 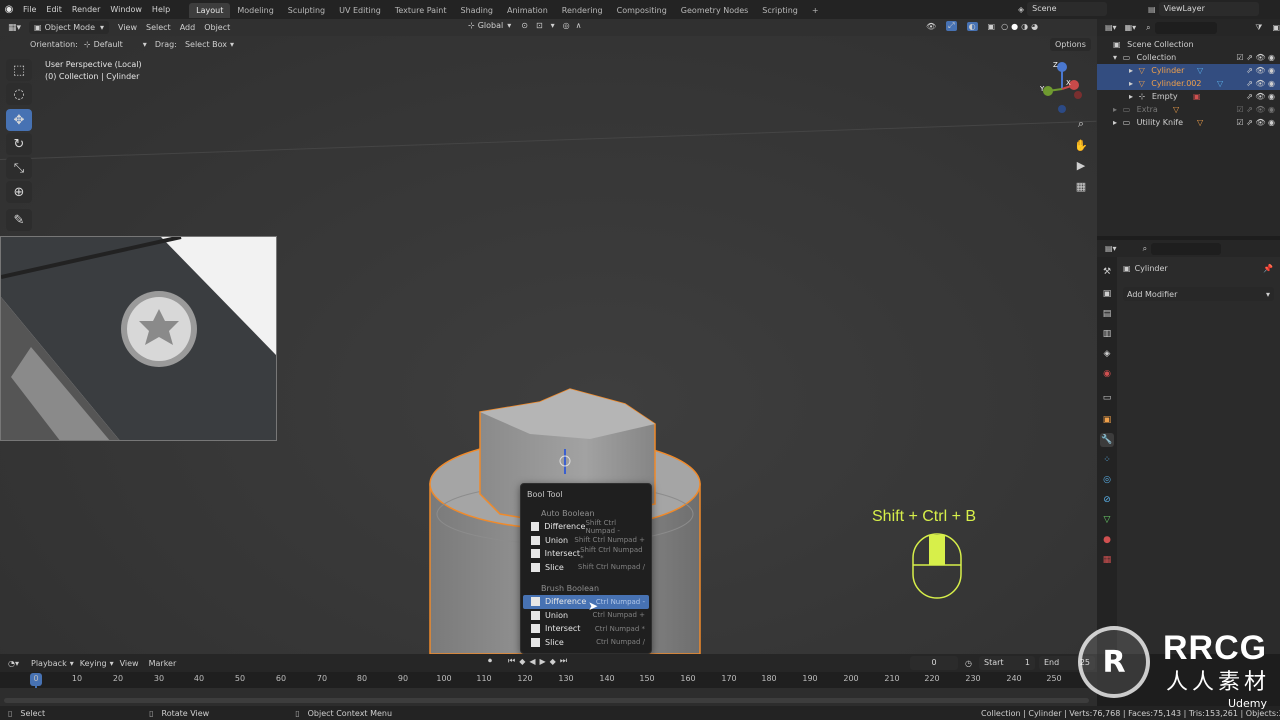 I want to click on brush-slice-item: Slice Ctrl Numpad /, so click(x=586, y=643).